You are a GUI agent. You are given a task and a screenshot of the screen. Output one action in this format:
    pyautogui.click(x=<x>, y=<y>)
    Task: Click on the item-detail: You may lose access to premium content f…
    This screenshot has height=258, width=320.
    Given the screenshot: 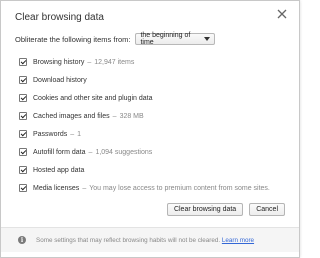 What is the action you would take?
    pyautogui.click(x=179, y=188)
    